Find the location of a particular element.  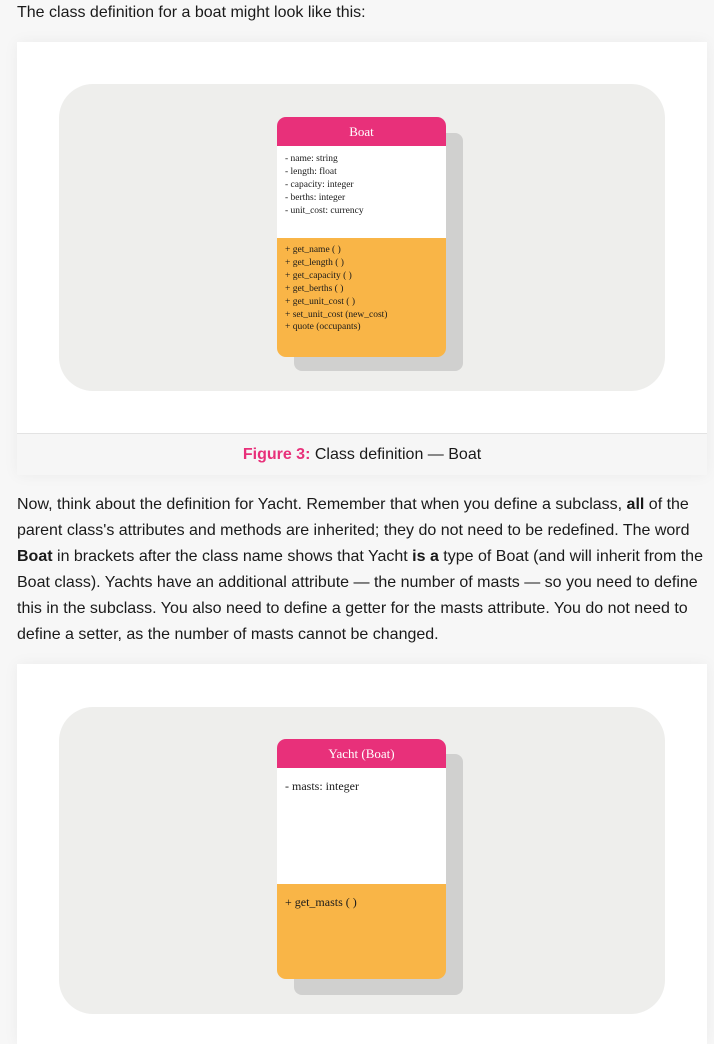

attribute-item: - unit_cost: currency is located at coordinates (324, 210).